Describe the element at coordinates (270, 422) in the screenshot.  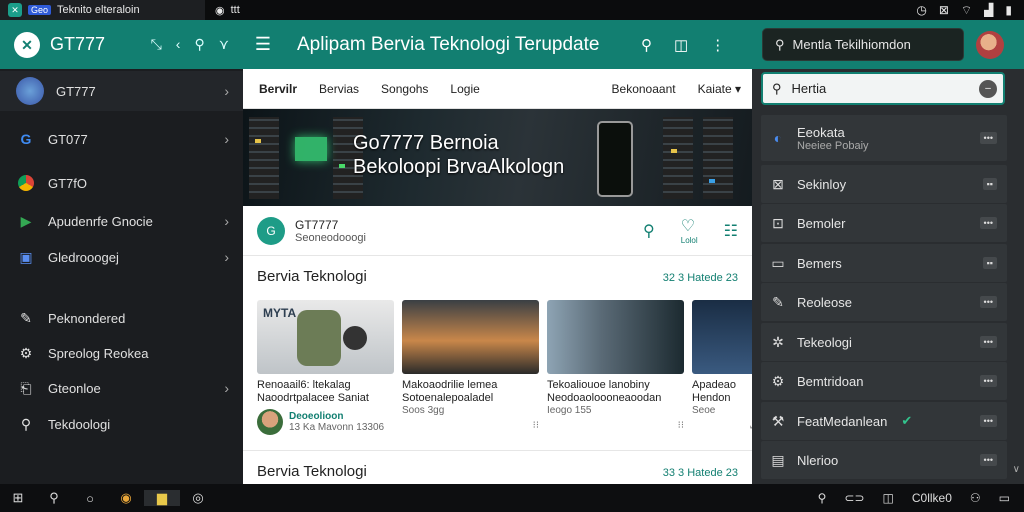
I see `author-avatar` at that location.